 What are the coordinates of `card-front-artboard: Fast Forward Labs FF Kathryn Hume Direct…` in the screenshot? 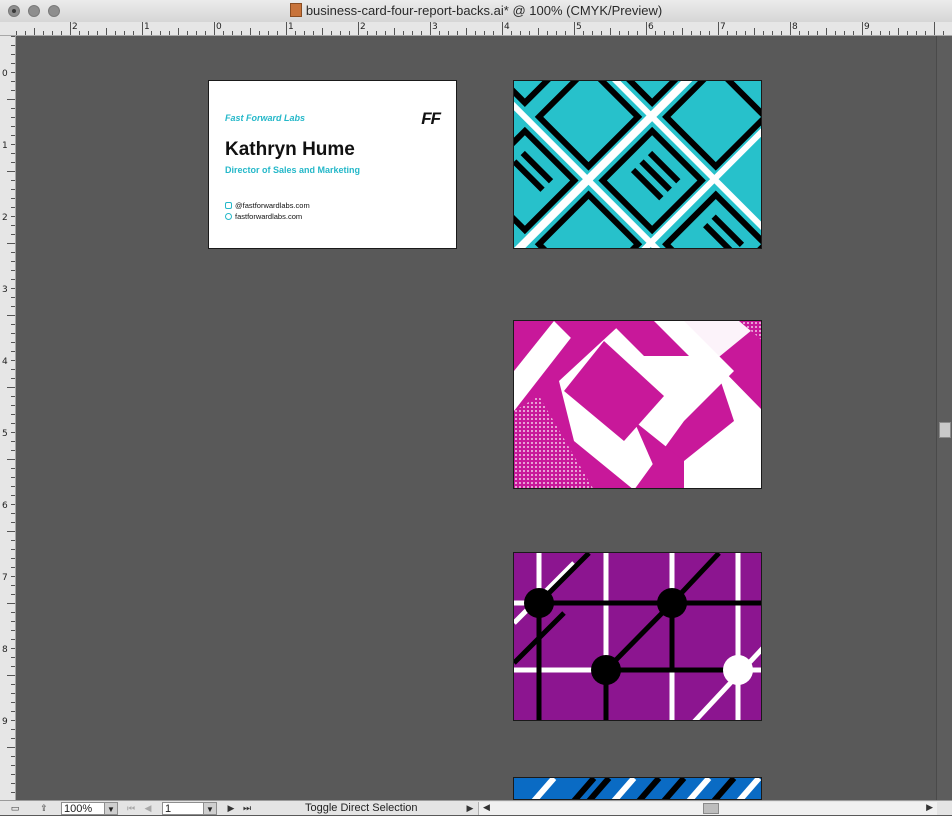 It's located at (332, 164).